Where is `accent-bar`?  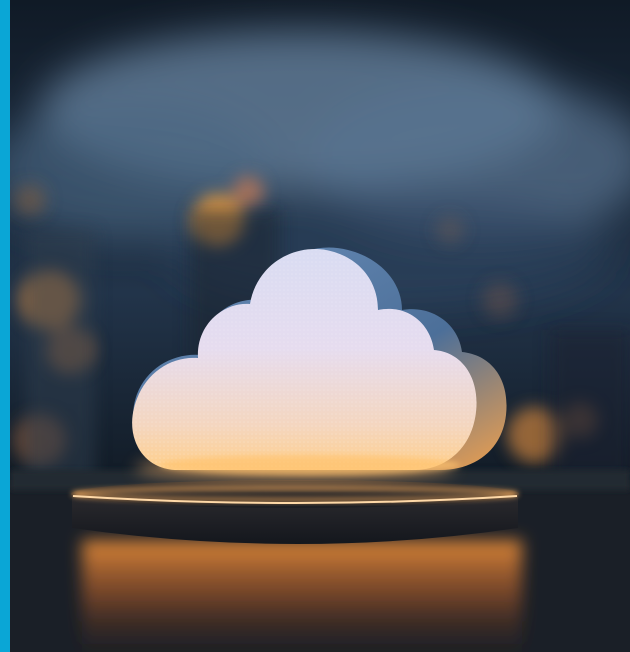 accent-bar is located at coordinates (5, 326).